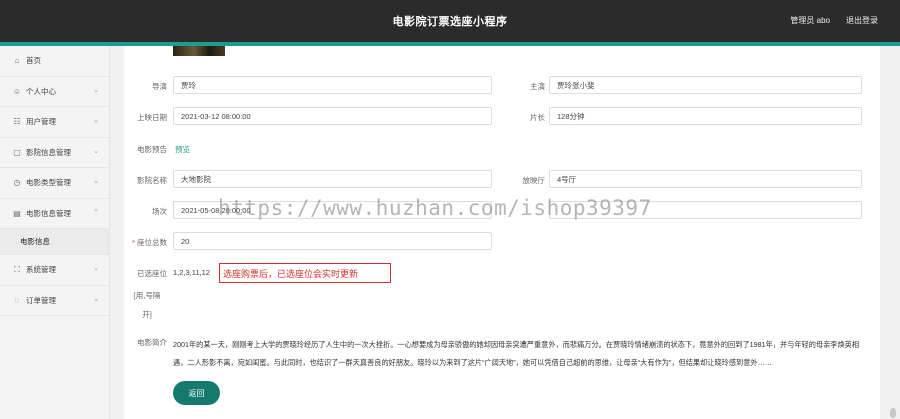  Describe the element at coordinates (152, 180) in the screenshot. I see `cinema-label: 影院名称` at that location.